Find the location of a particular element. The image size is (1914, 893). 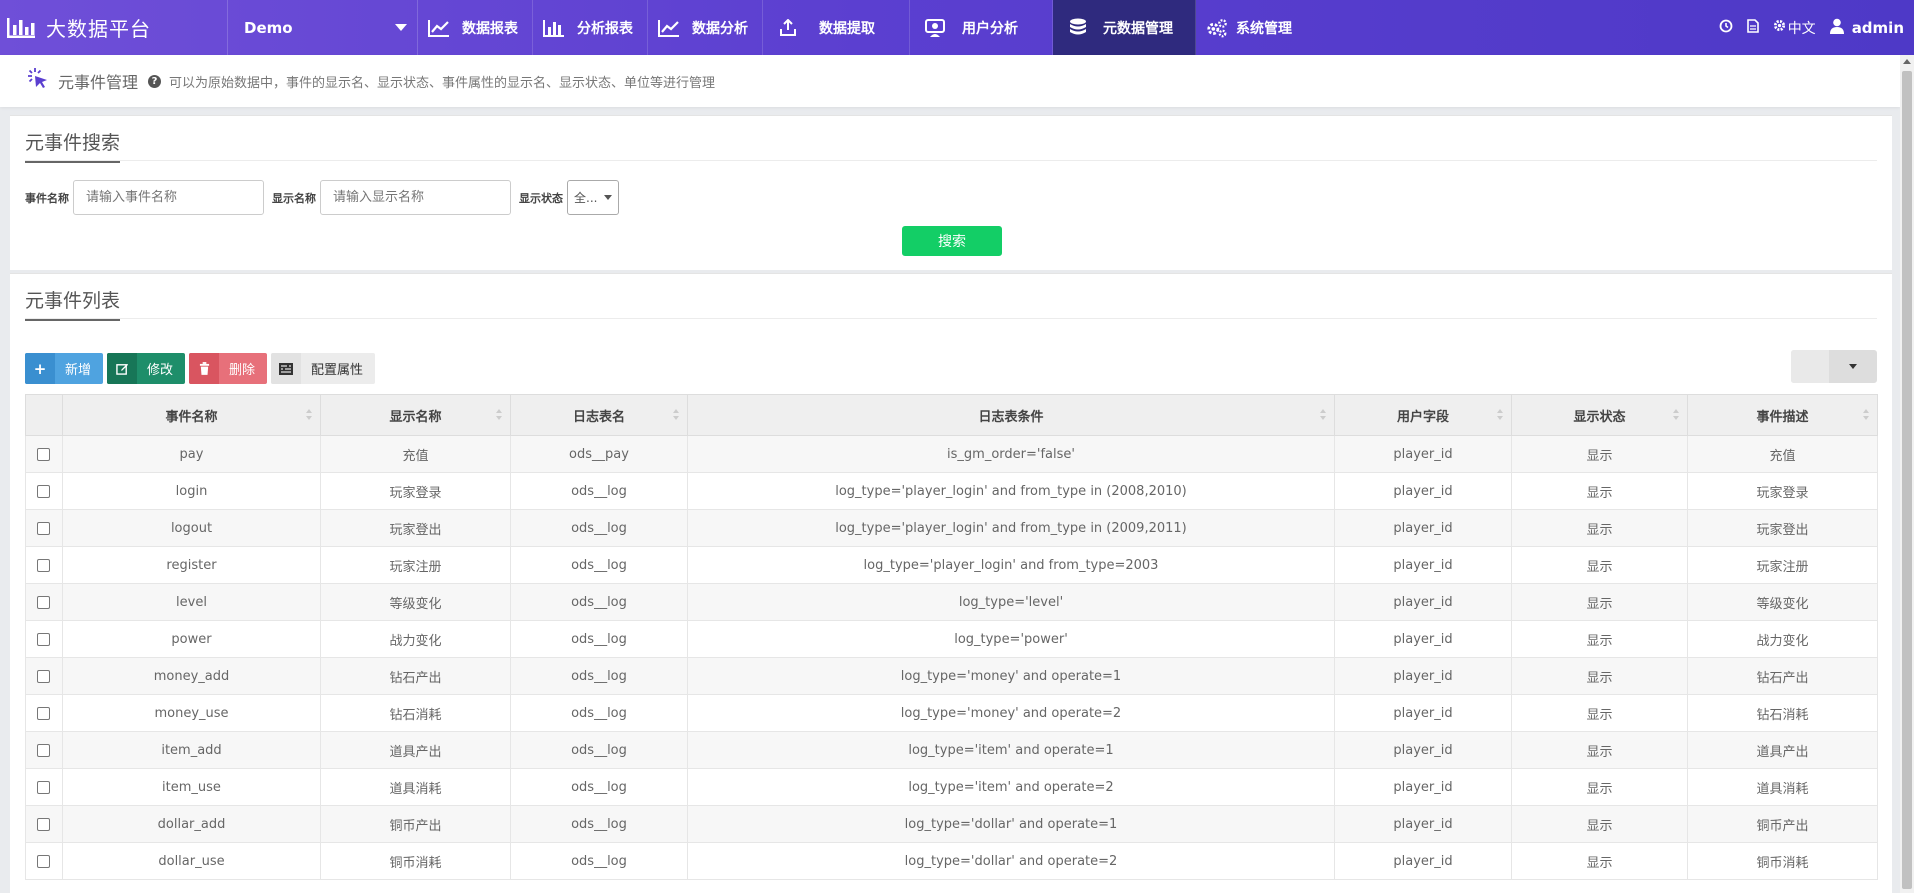

columns-toggle-button is located at coordinates (1834, 366).